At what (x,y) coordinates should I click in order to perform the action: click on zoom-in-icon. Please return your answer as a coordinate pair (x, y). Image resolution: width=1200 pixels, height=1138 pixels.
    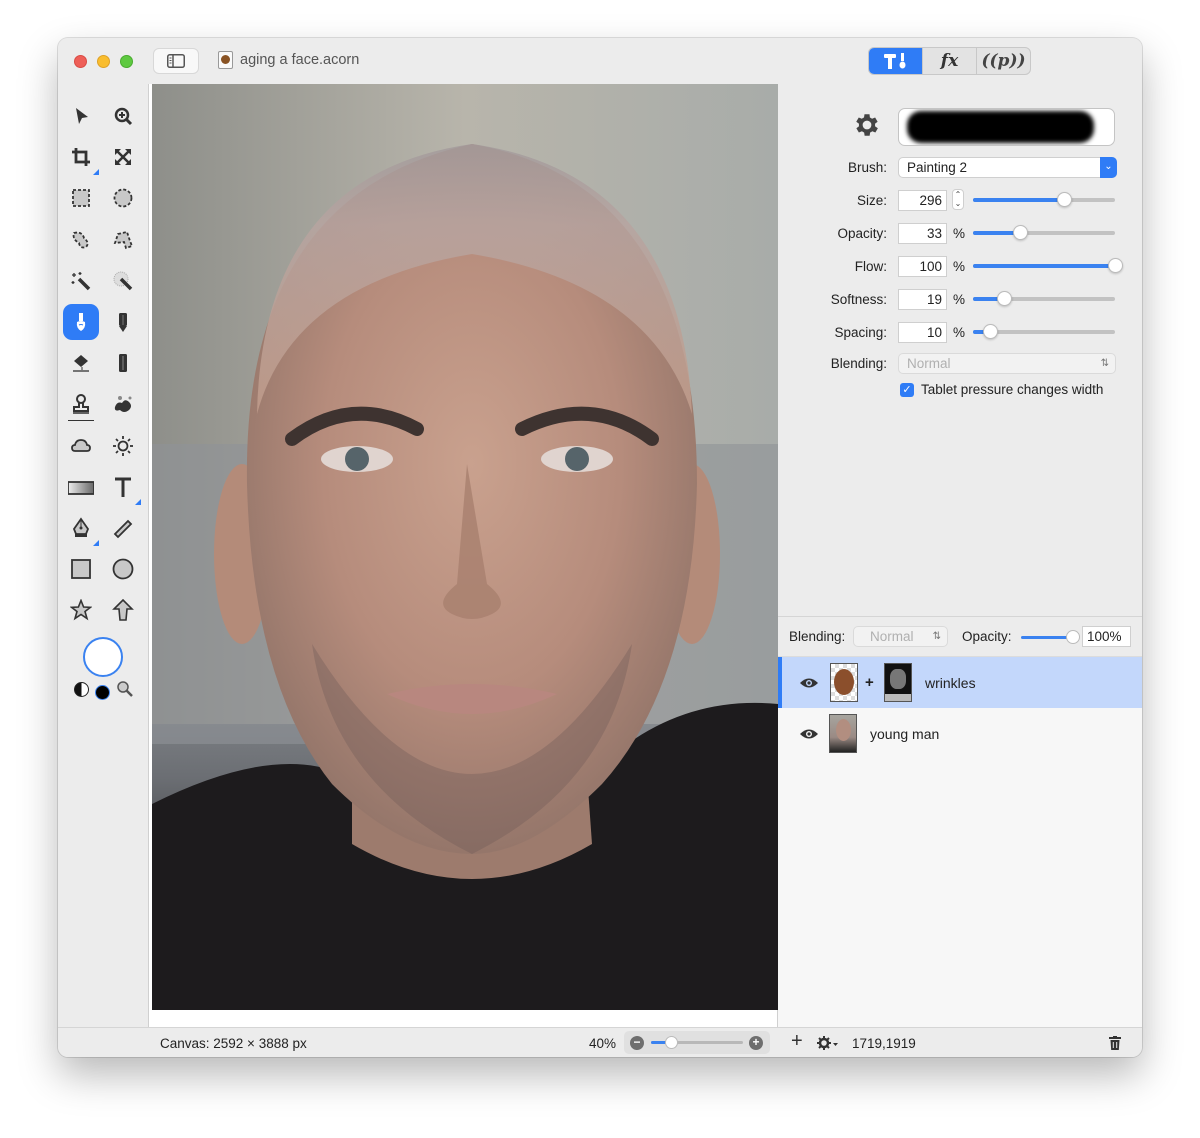
    Looking at the image, I should click on (123, 116).